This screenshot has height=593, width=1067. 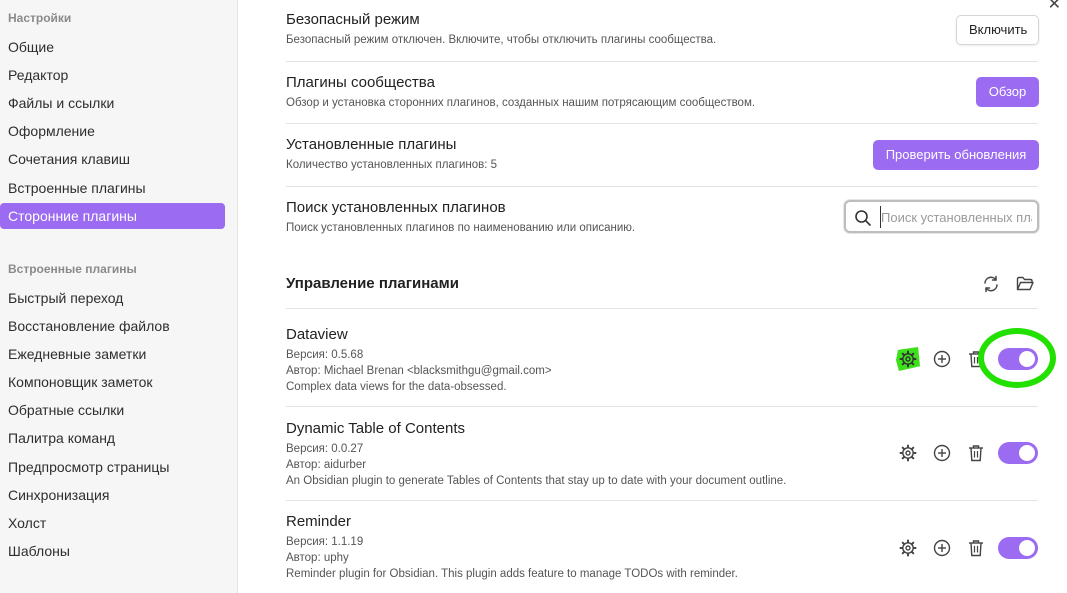 I want to click on sidebar-item-note-composer: Компоновщик заметок, so click(x=112, y=382).